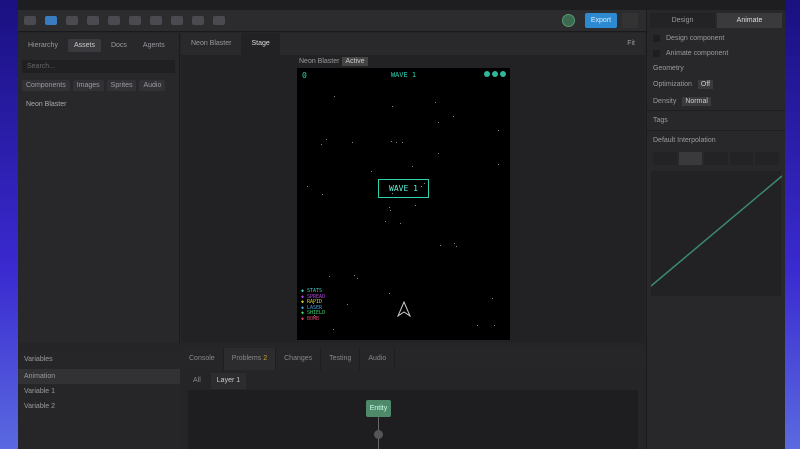 Image resolution: width=800 pixels, height=449 pixels. What do you see at coordinates (93, 20) in the screenshot?
I see `shape-tool-icon` at bounding box center [93, 20].